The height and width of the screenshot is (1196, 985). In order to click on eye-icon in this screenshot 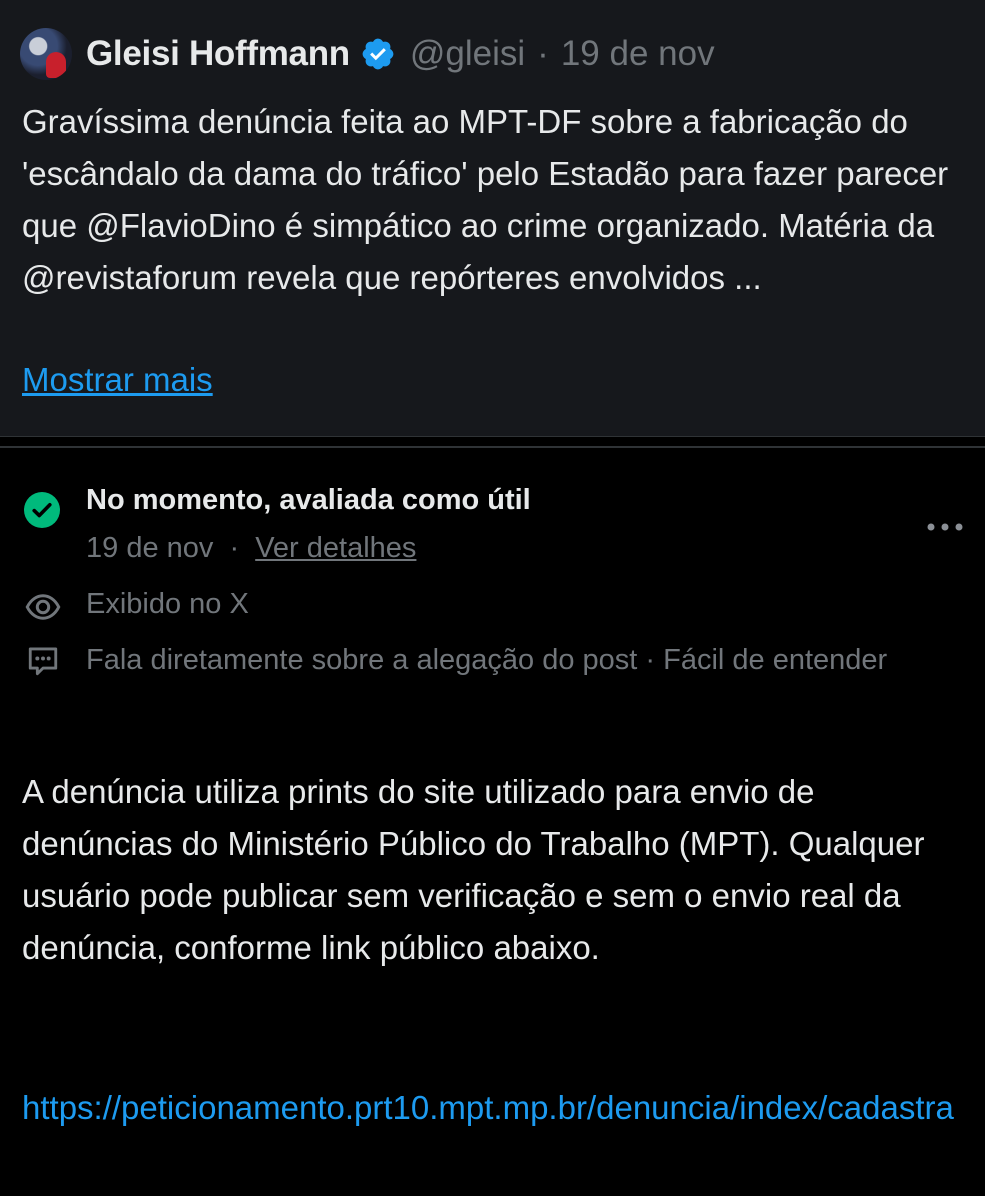, I will do `click(43, 607)`.